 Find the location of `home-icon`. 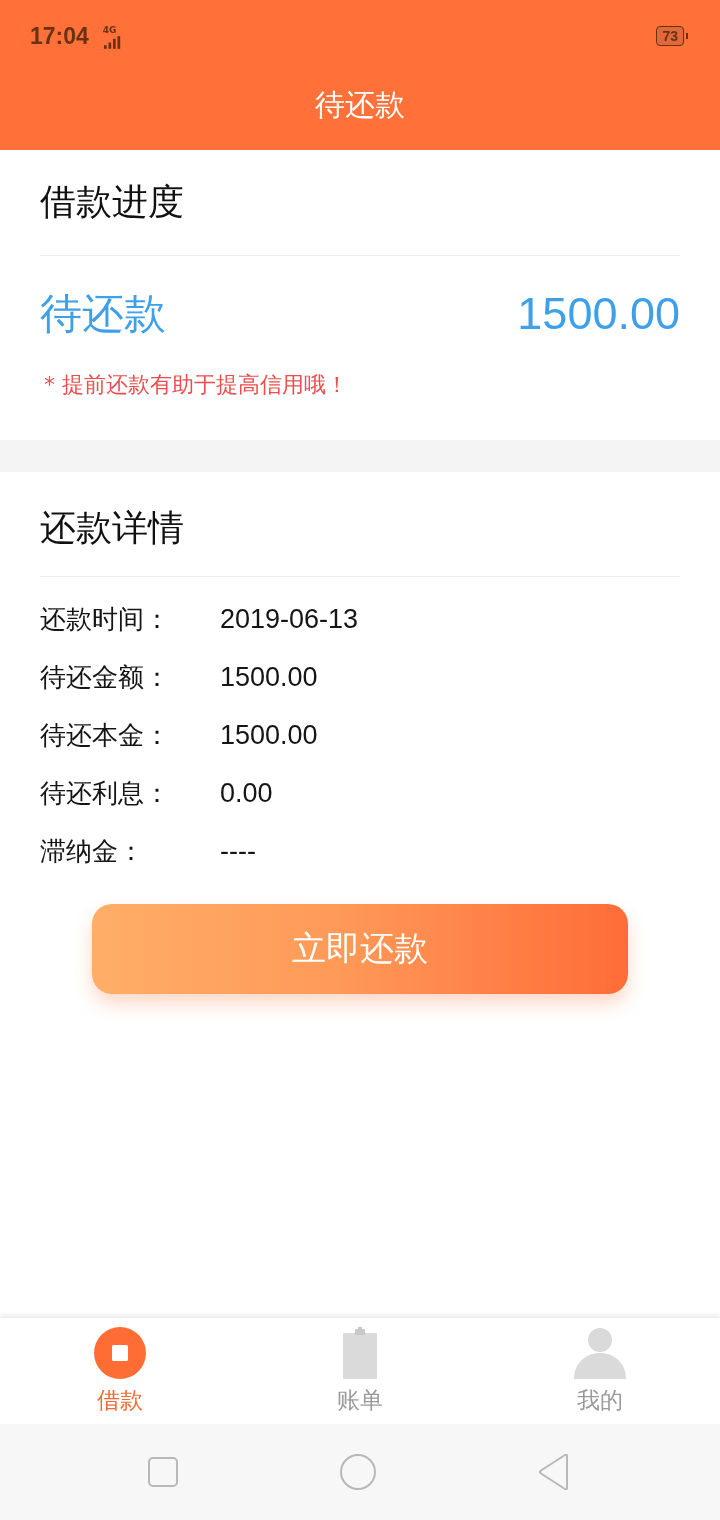

home-icon is located at coordinates (358, 1472).